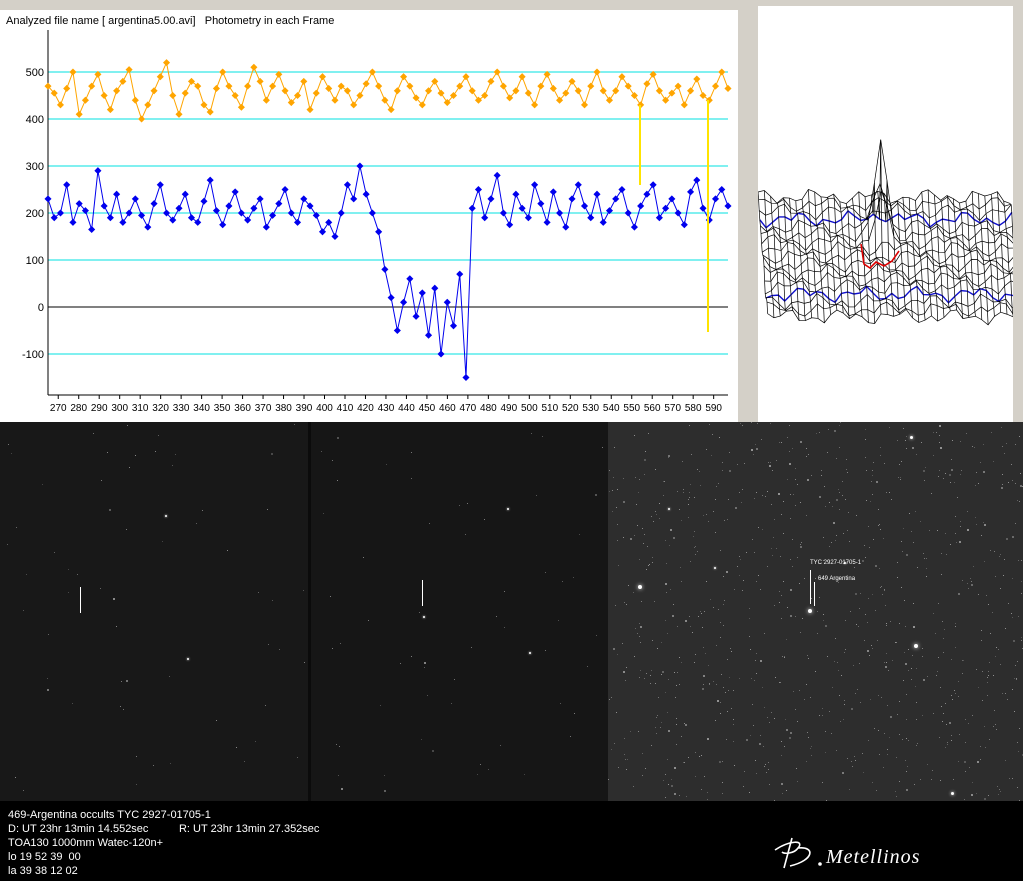 The image size is (1023, 881). I want to click on y-tick-label: 500, so click(35, 73).